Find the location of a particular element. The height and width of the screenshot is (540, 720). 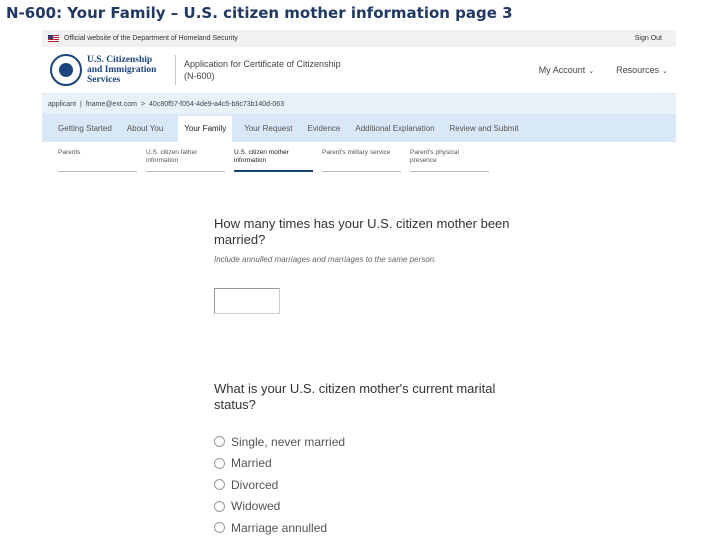

times-married-input is located at coordinates (247, 301).